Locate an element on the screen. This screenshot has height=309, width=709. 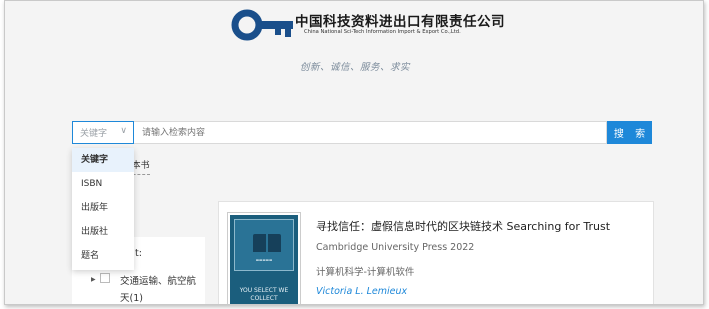
dropdown-option-publisher: 出版社 is located at coordinates (103, 232).